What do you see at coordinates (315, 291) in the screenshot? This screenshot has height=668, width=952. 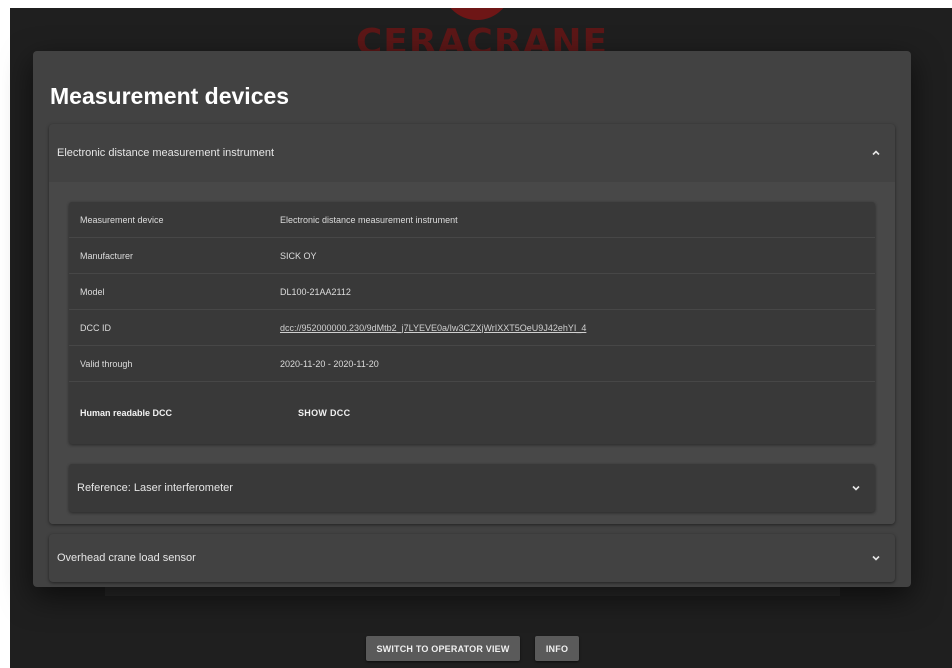 I see `detail-value: DL100-21AA2112` at bounding box center [315, 291].